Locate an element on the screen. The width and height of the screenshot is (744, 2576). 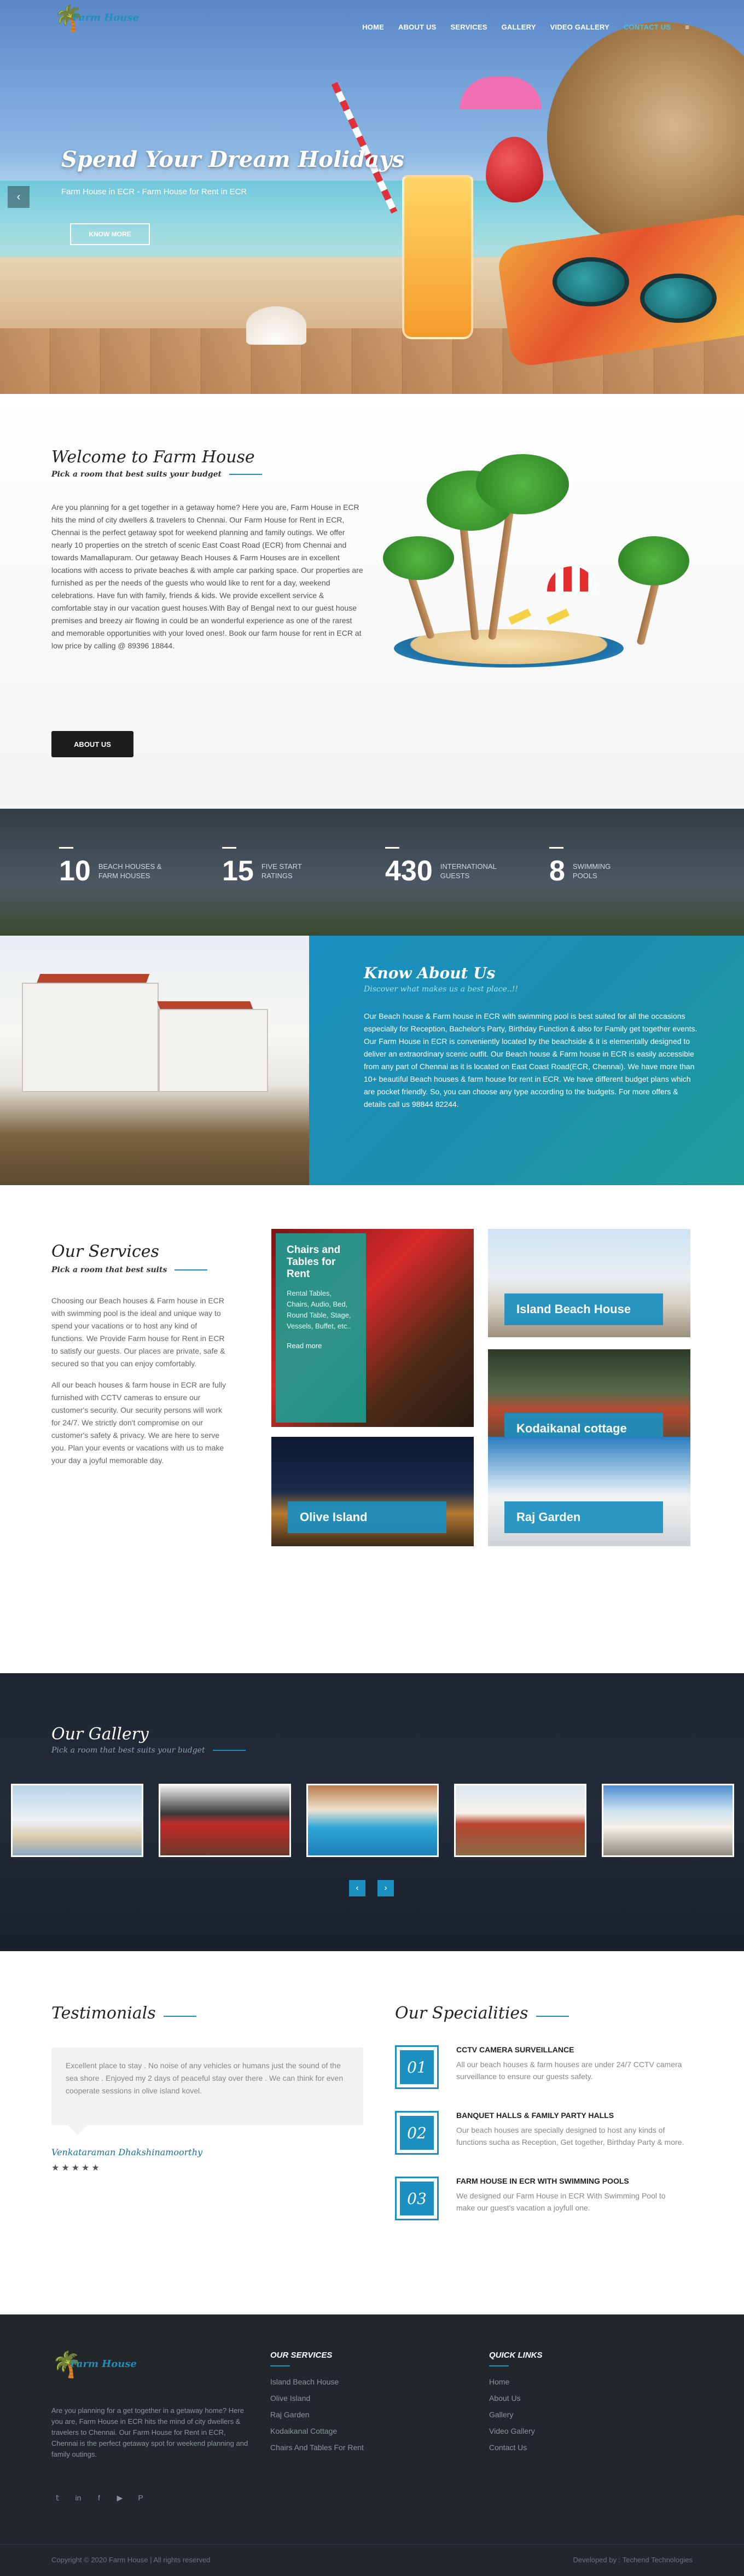
raj-garden-card: Raj Garden is located at coordinates (589, 1492).